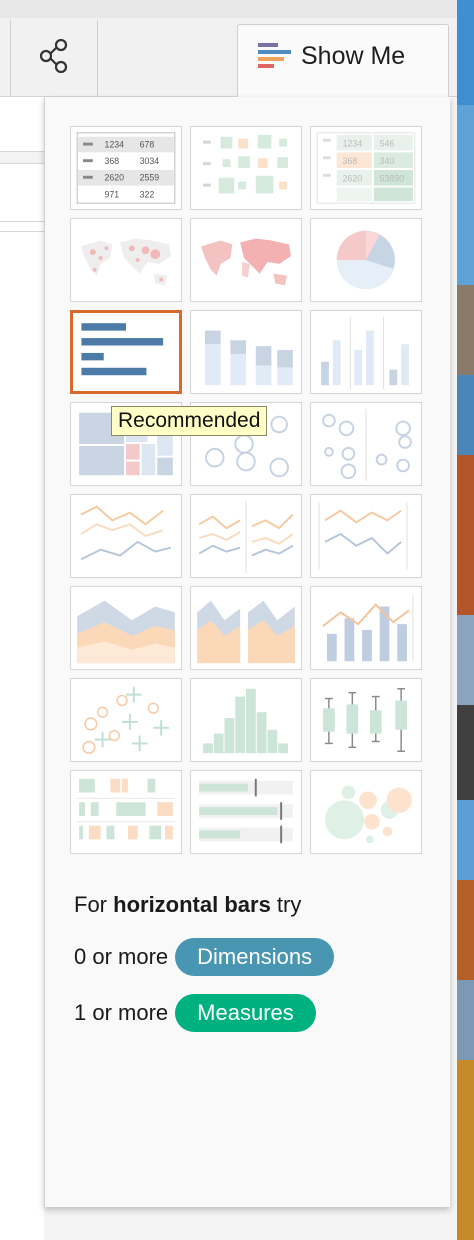 Image resolution: width=474 pixels, height=1240 pixels. What do you see at coordinates (246, 720) in the screenshot?
I see `histogram-thumbnail` at bounding box center [246, 720].